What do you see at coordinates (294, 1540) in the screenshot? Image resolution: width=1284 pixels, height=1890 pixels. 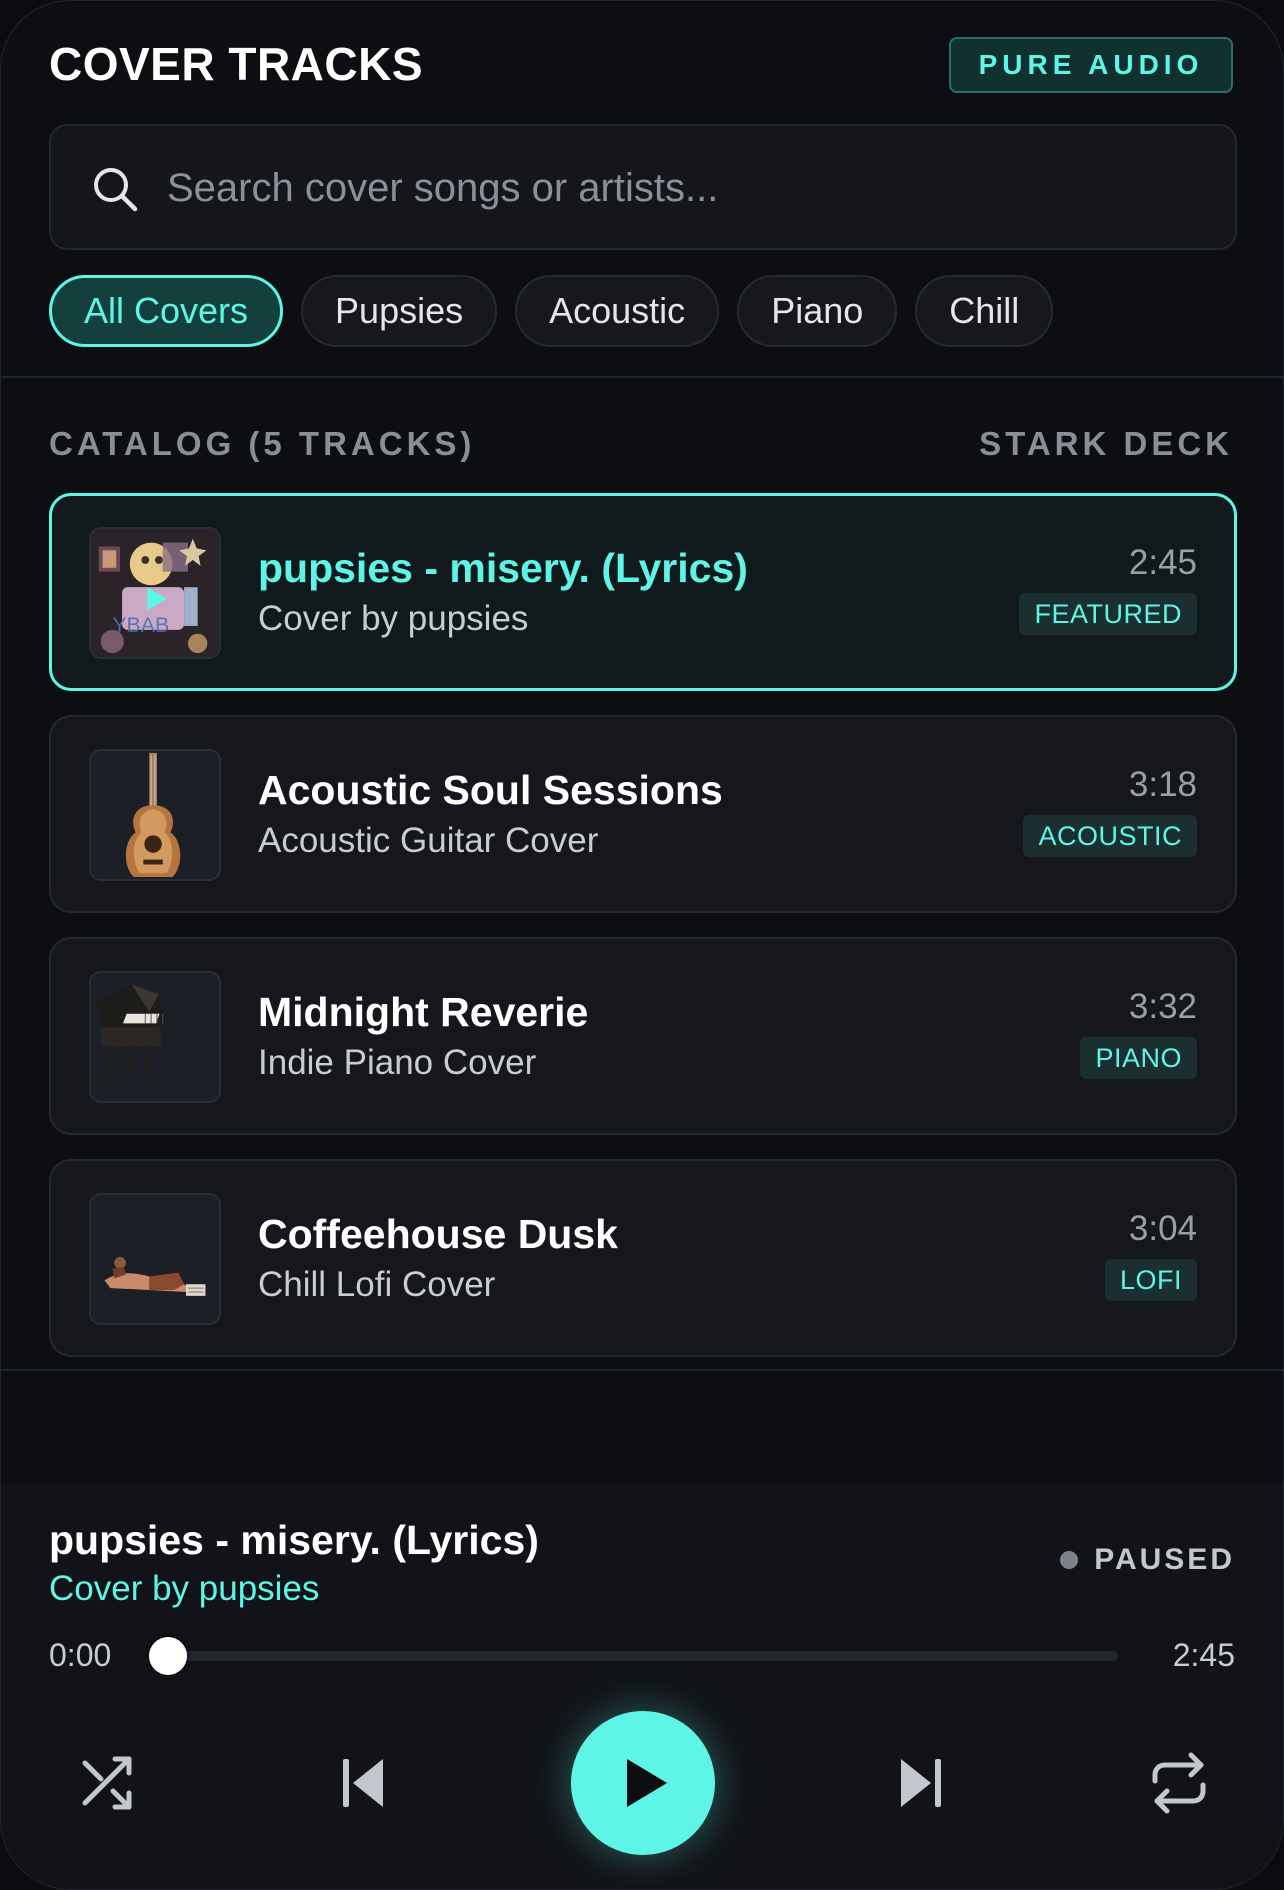 I see `now-playing-title: pupsies - misery. (Lyrics)` at bounding box center [294, 1540].